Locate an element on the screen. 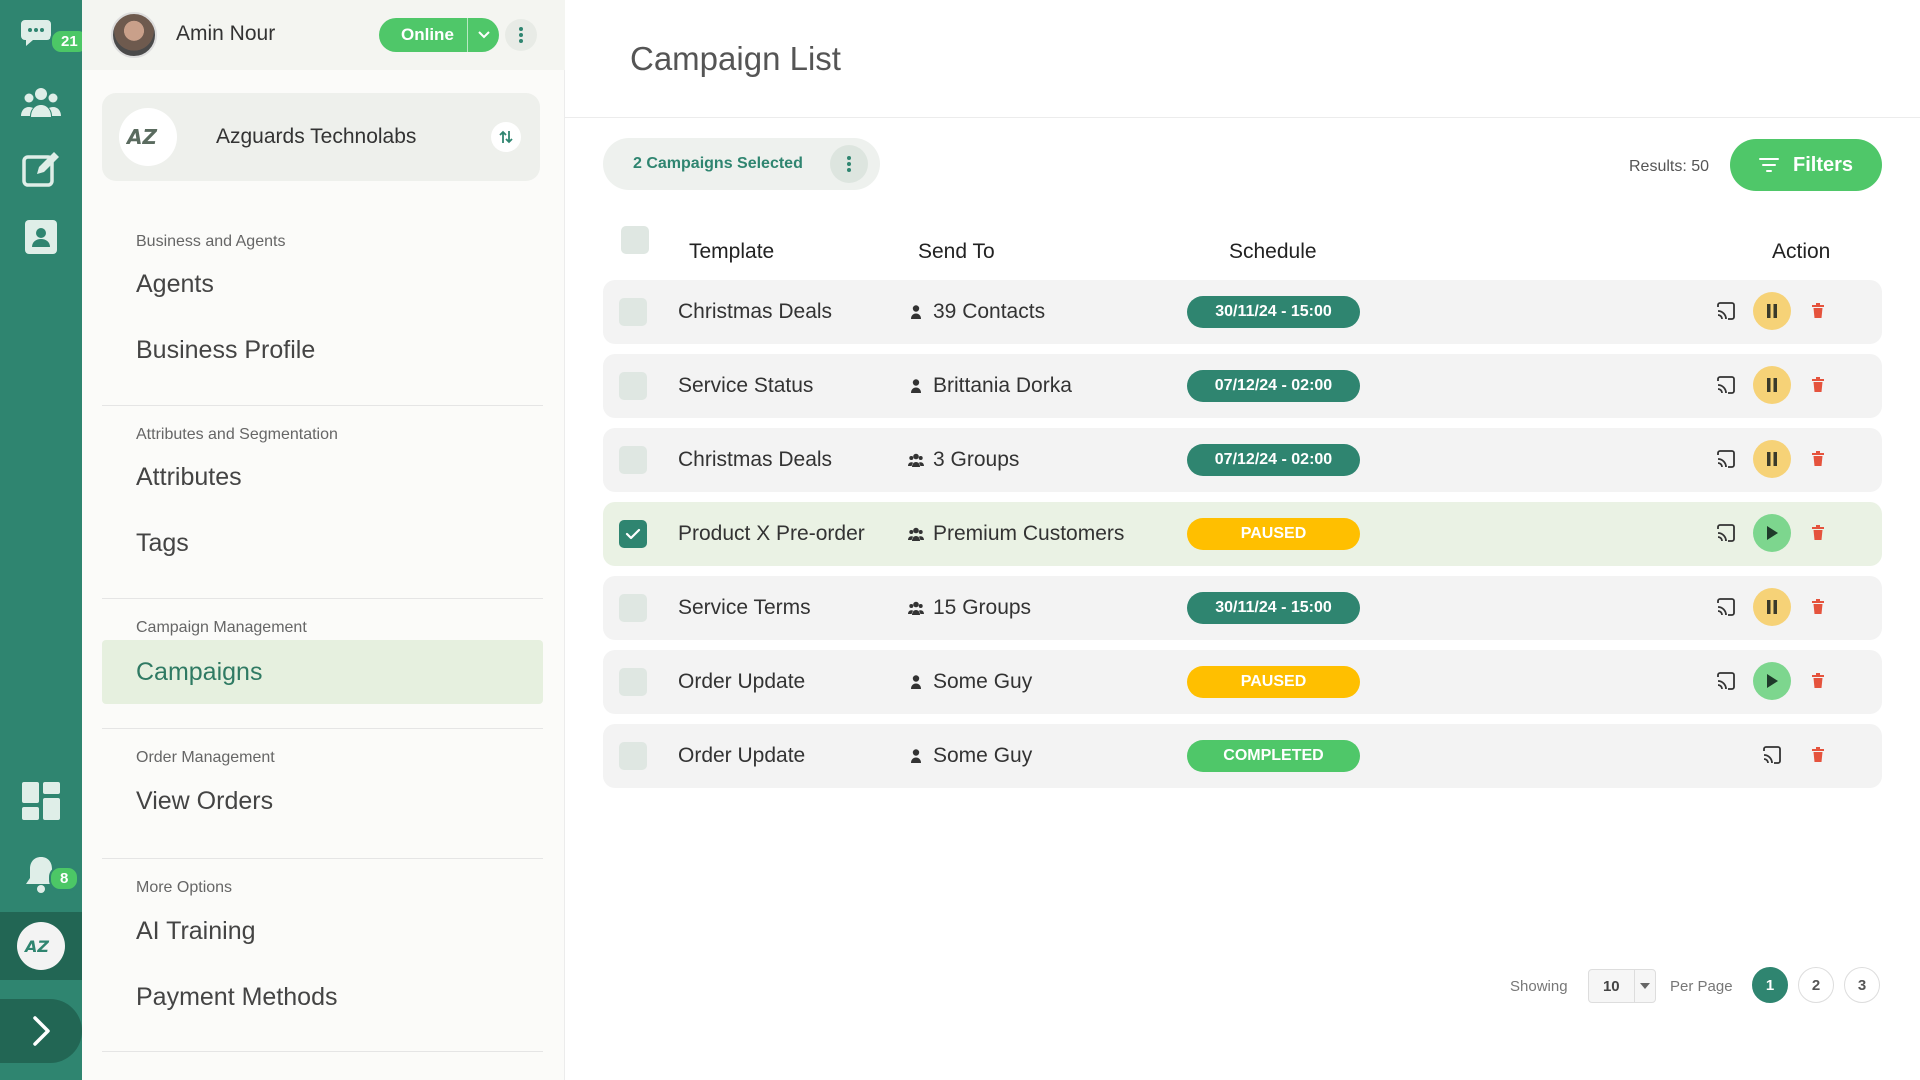 The image size is (1920, 1080). template-name: Christmas Deals is located at coordinates (755, 459).